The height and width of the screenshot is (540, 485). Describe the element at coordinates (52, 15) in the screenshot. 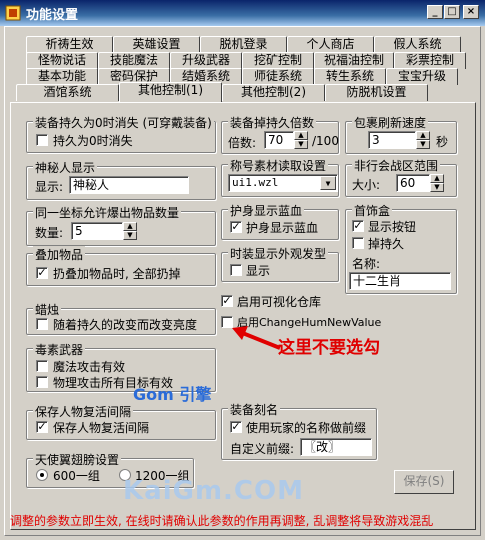

I see `window-title: 功能设置` at that location.